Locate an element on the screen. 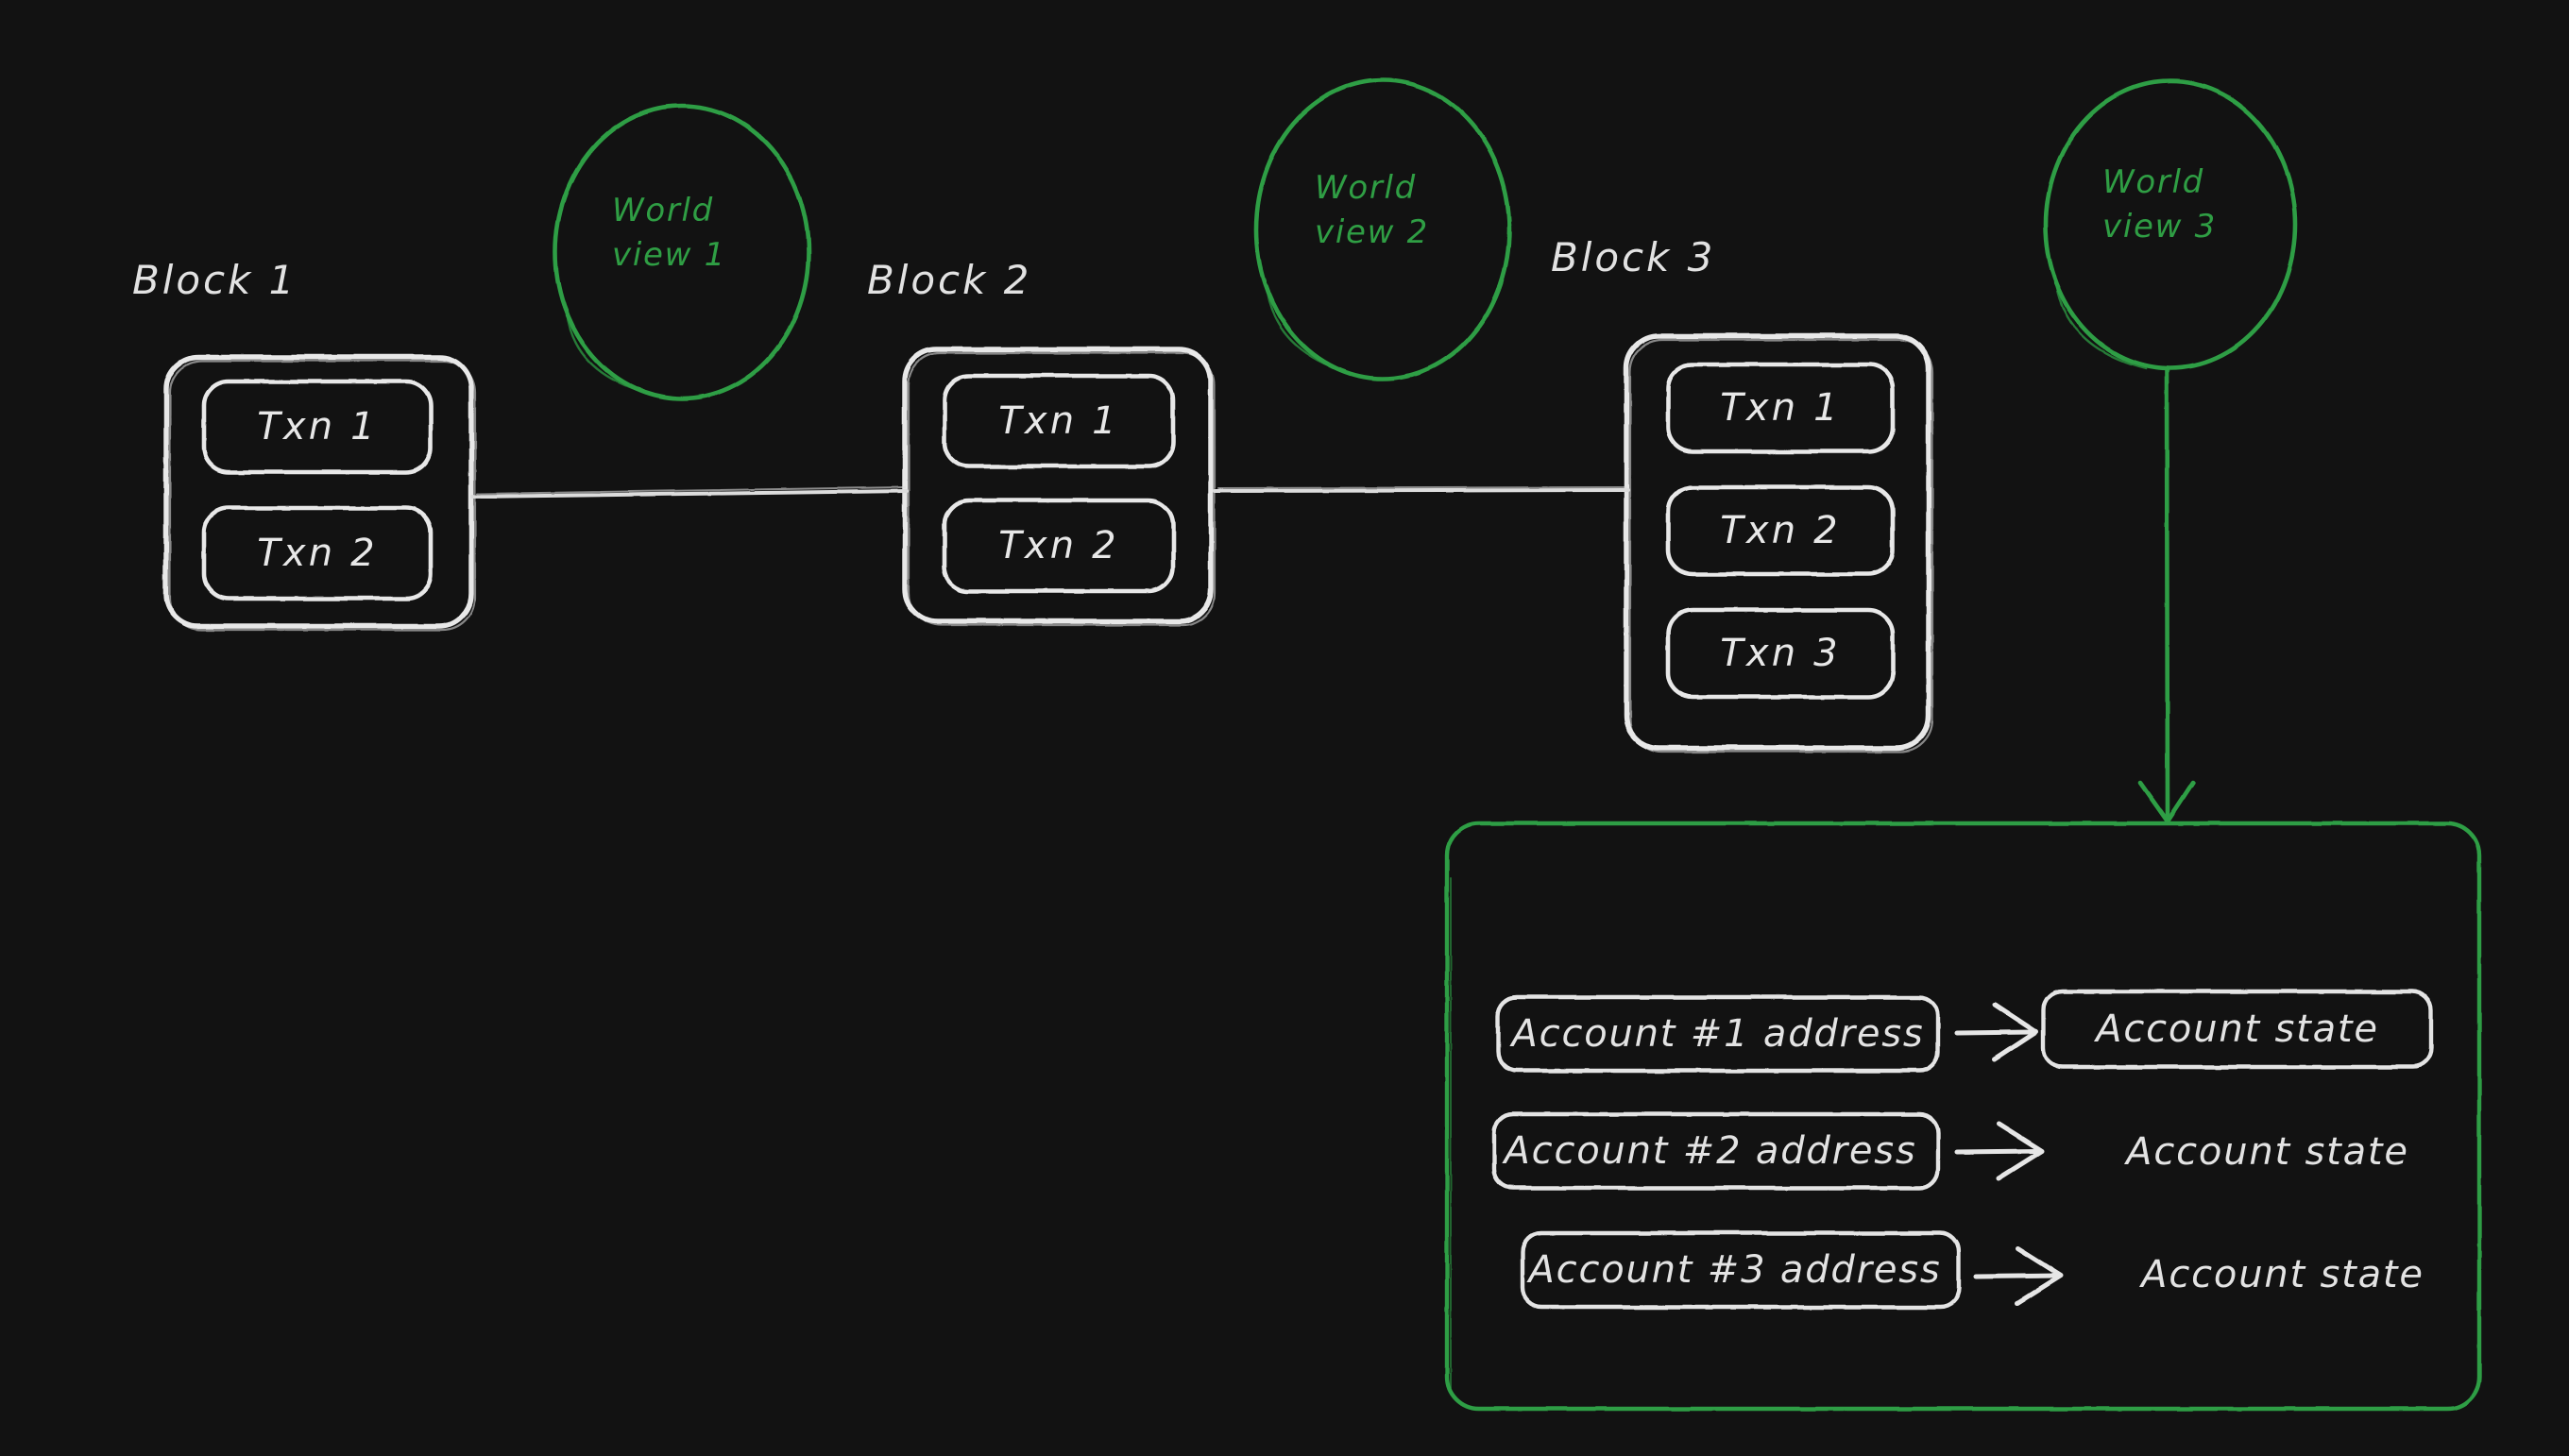 Image resolution: width=2569 pixels, height=1456 pixels. world-view-1-line-2: view 1 is located at coordinates (669, 254).